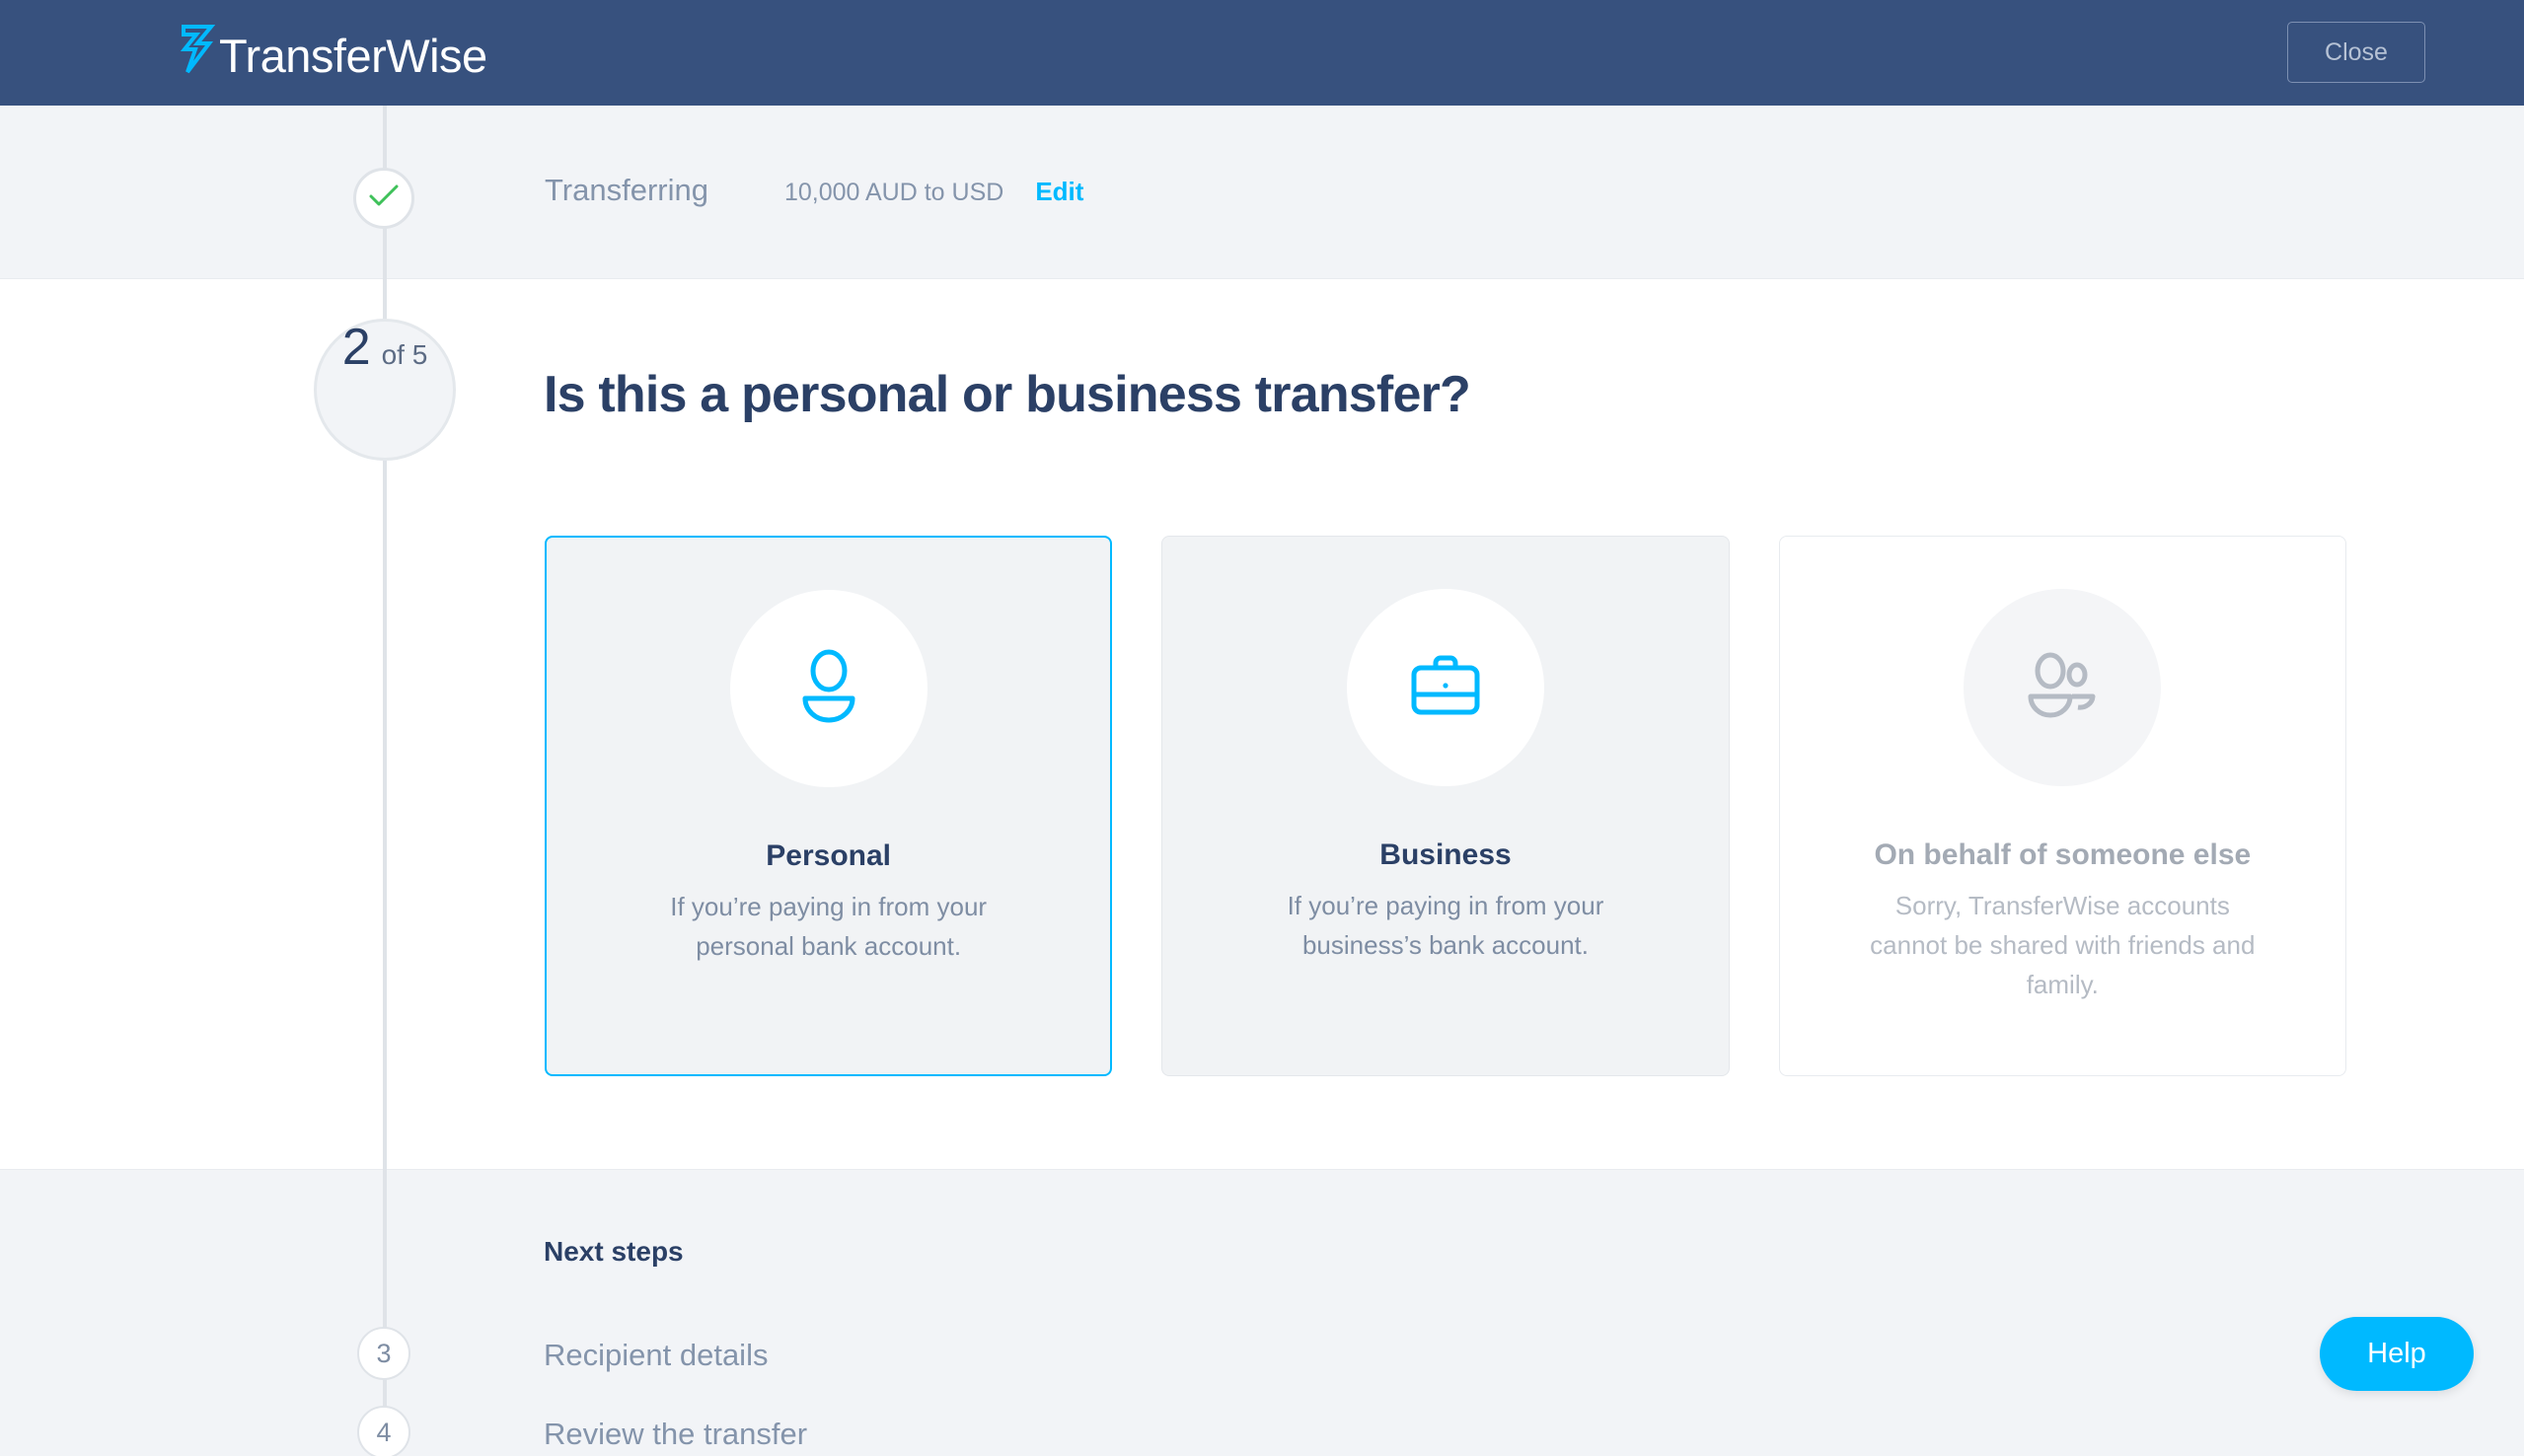 The image size is (2524, 1456). Describe the element at coordinates (2356, 52) in the screenshot. I see `close-button: Close` at that location.